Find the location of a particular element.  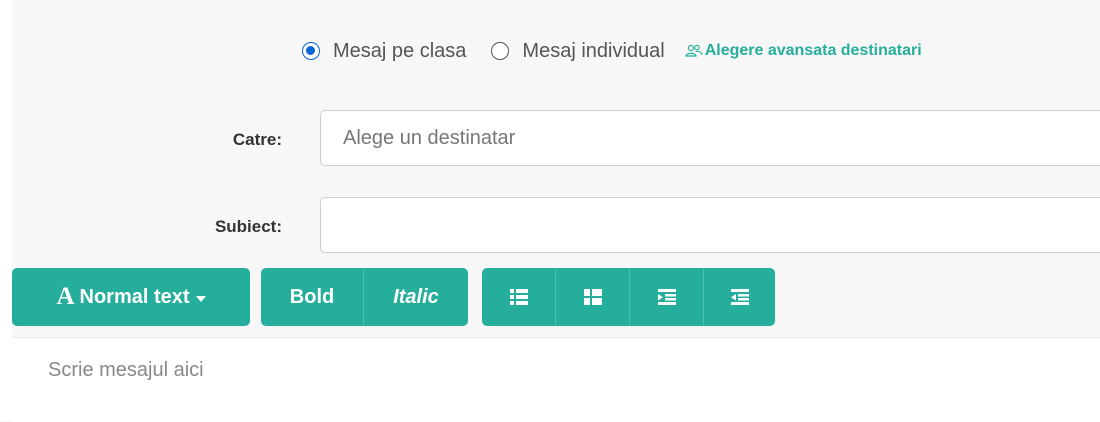

radio-individual-message-label: Mesaj individual is located at coordinates (593, 51).